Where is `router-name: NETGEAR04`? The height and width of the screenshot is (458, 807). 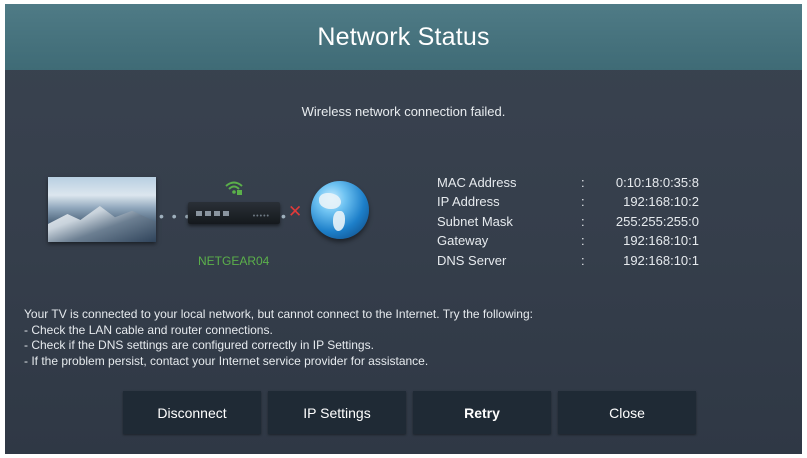 router-name: NETGEAR04 is located at coordinates (234, 261).